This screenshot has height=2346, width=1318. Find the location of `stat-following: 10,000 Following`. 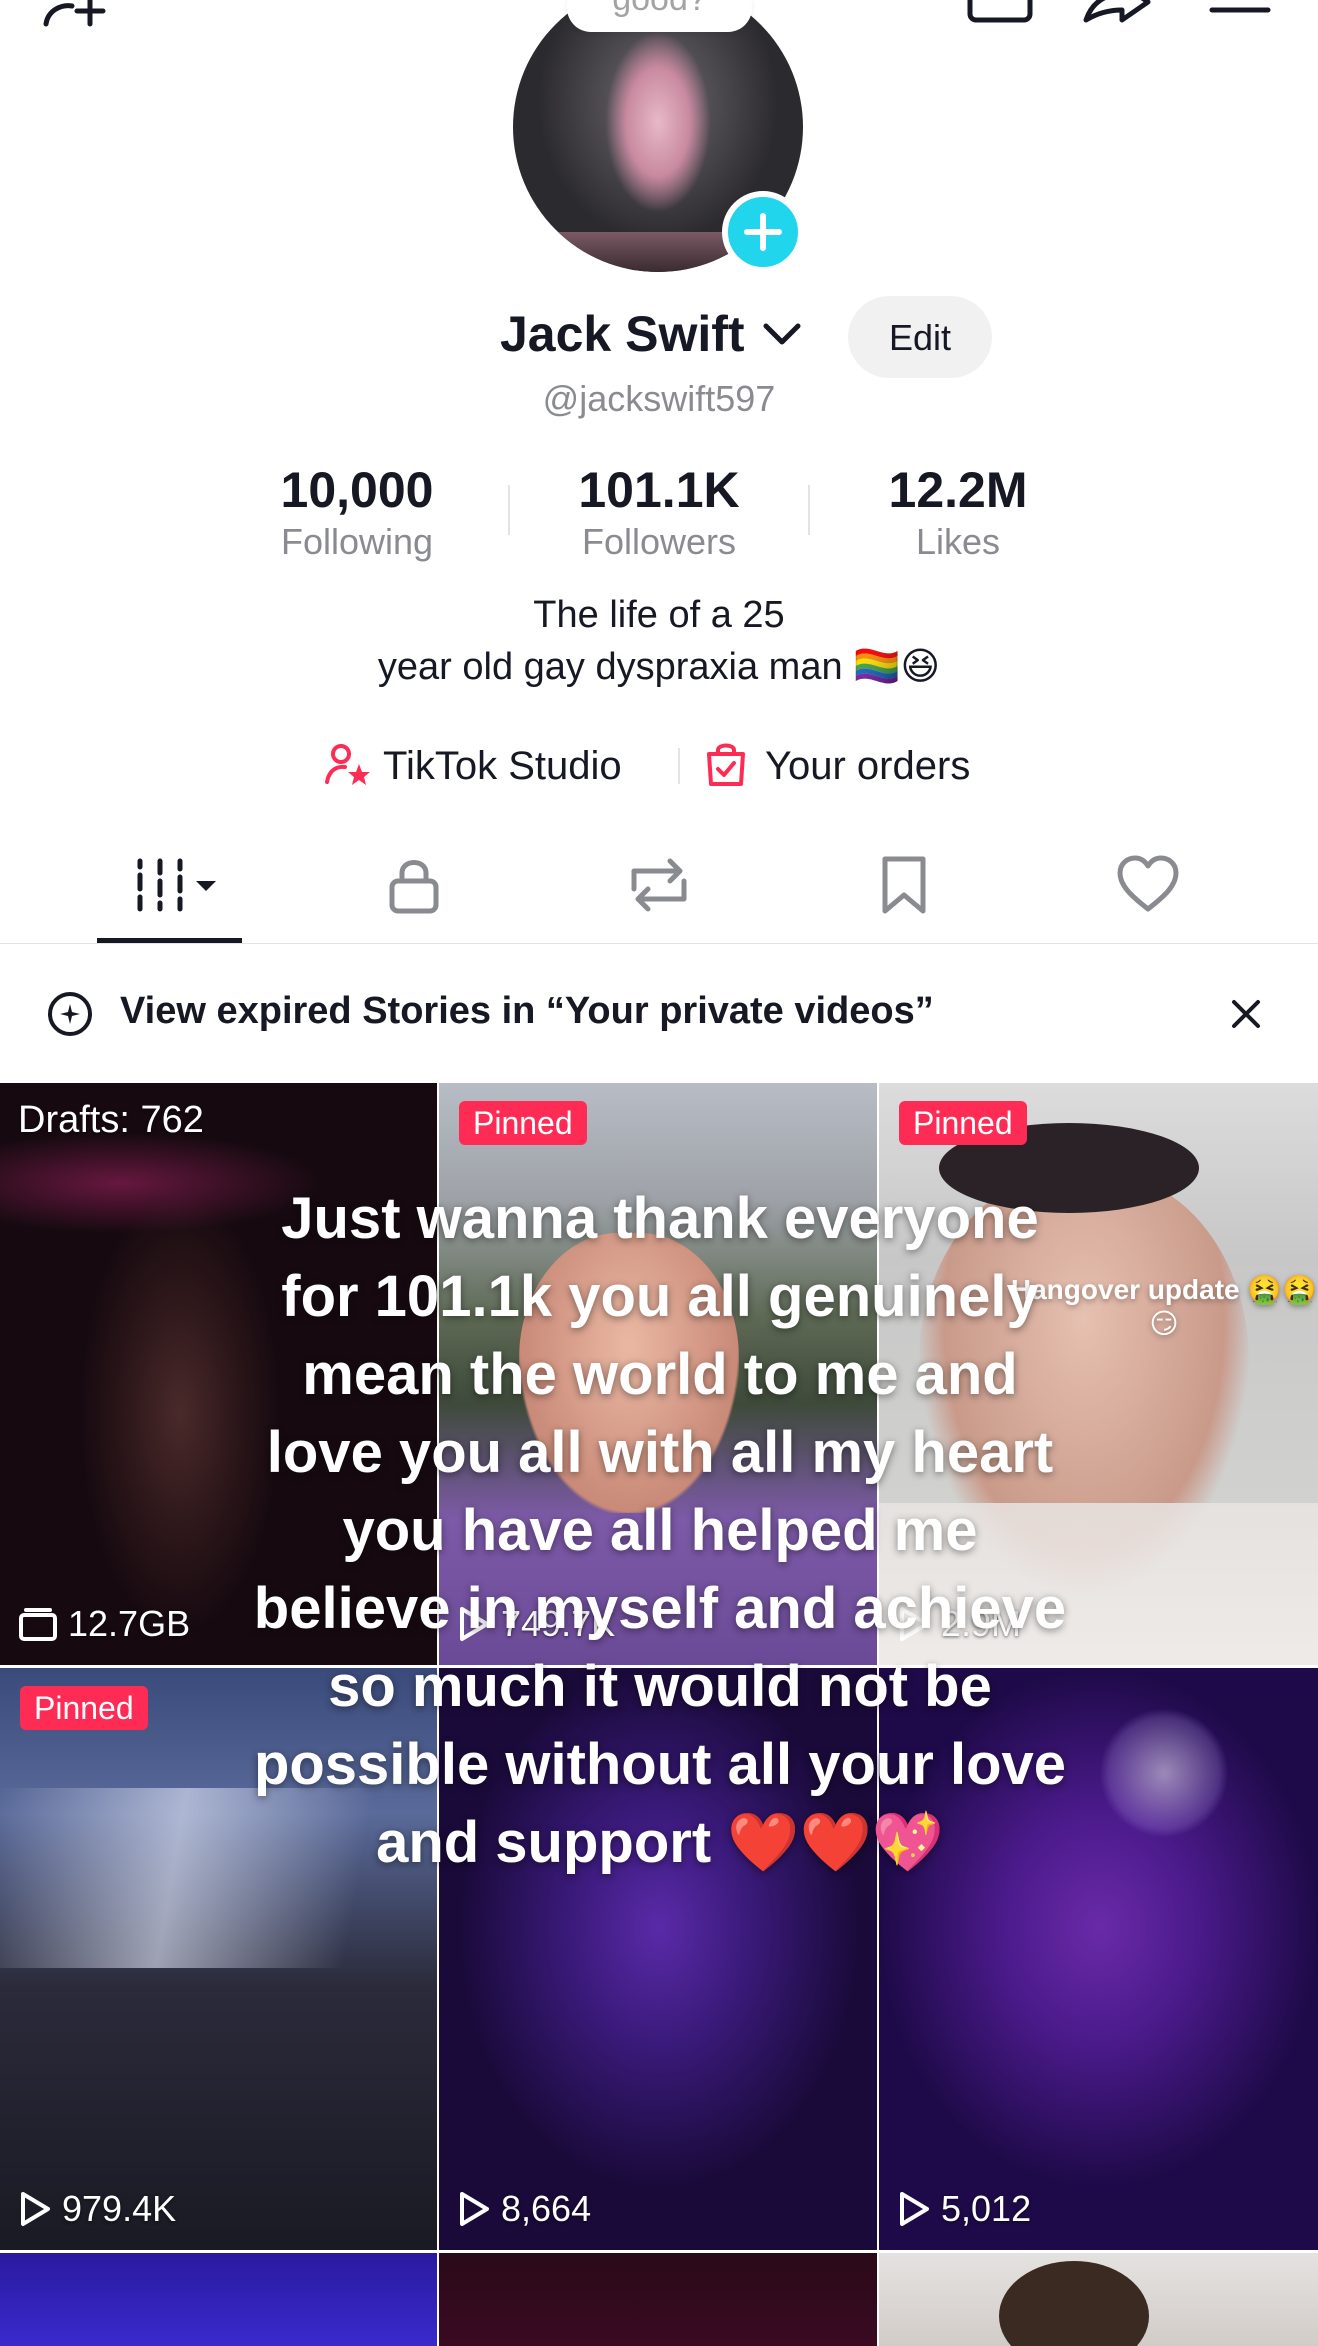

stat-following: 10,000 Following is located at coordinates (357, 514).